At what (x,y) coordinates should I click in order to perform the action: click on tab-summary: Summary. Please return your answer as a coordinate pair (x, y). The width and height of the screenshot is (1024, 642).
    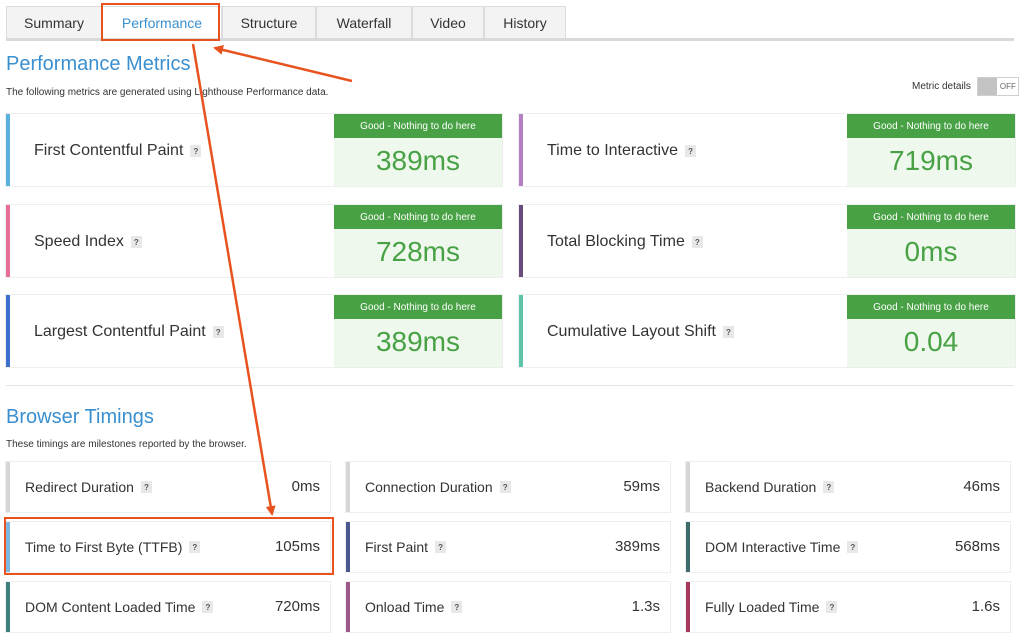
    Looking at the image, I should click on (54, 22).